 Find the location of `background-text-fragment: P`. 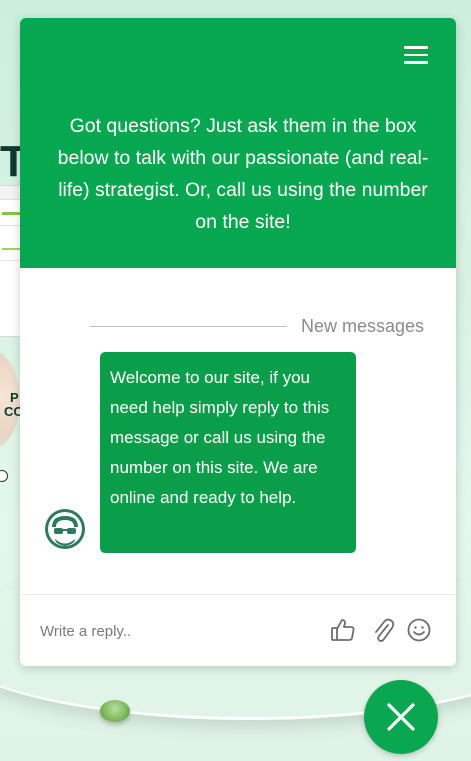

background-text-fragment: P is located at coordinates (14, 397).